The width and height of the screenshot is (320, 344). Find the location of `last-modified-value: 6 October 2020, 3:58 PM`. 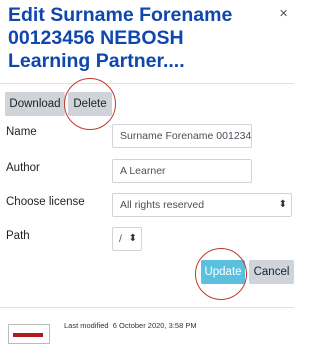

last-modified-value: 6 October 2020, 3:58 PM is located at coordinates (154, 325).